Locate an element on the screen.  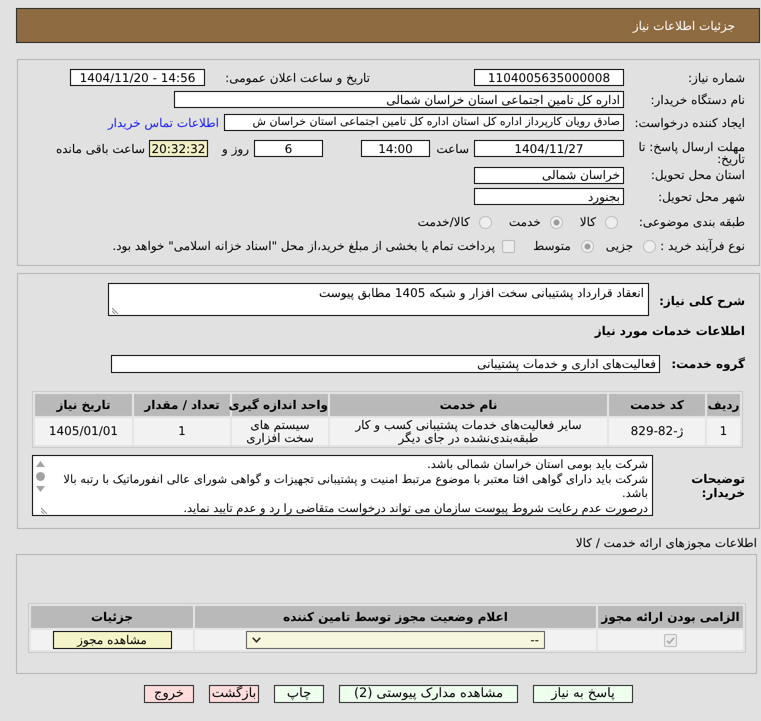
deadline-time-field: 14:00 is located at coordinates (395, 148).